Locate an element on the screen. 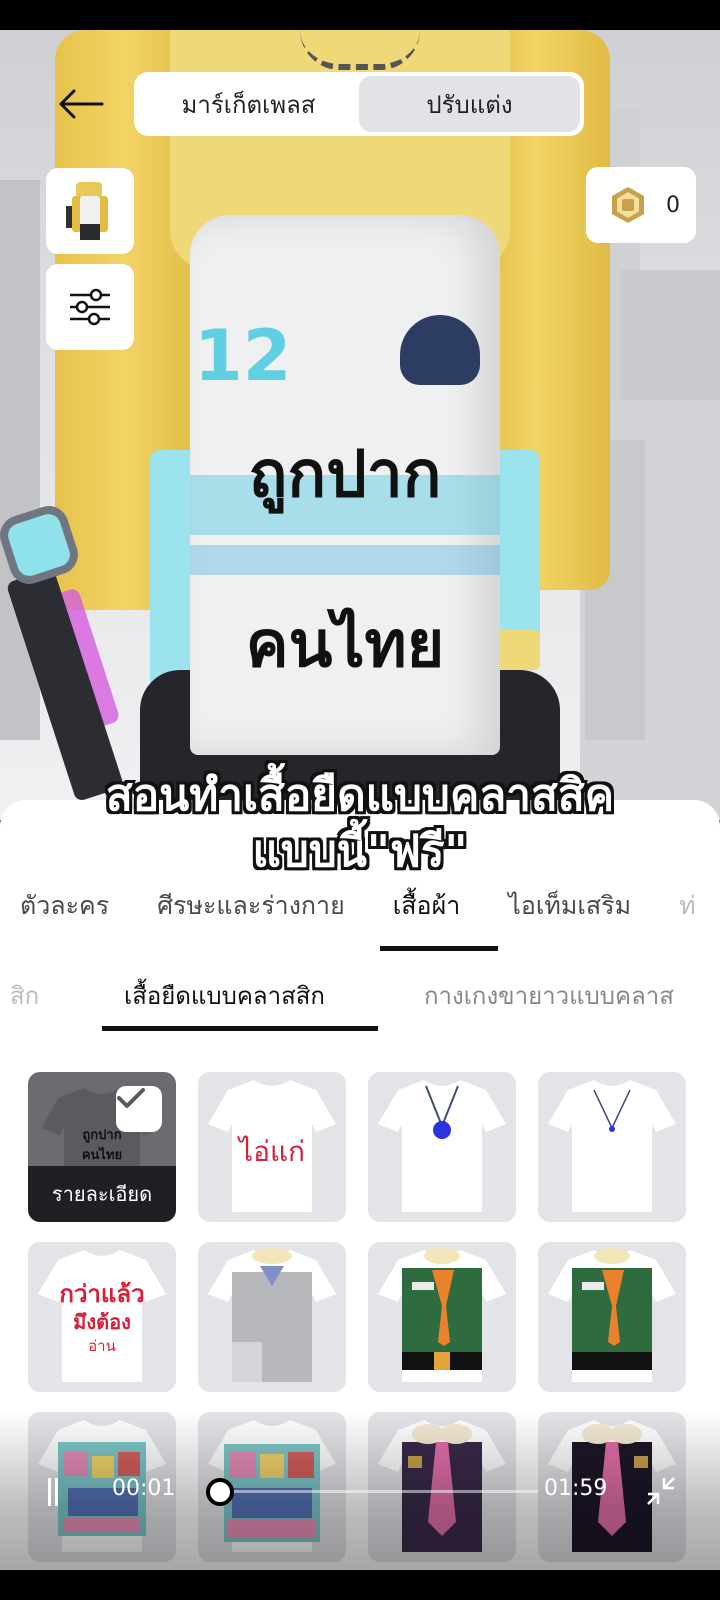 This screenshot has width=720, height=1600. avatar-thumbnail-icon is located at coordinates (87, 211).